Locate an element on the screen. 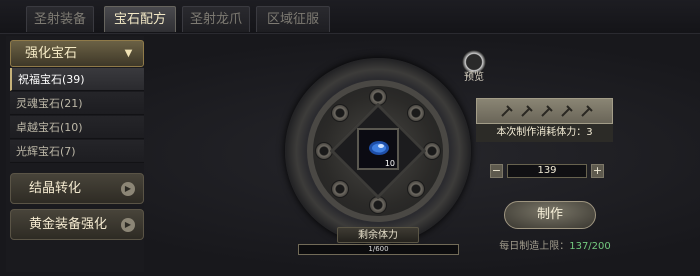 The height and width of the screenshot is (276, 700). stamina-bar: 1/600 is located at coordinates (378, 249).